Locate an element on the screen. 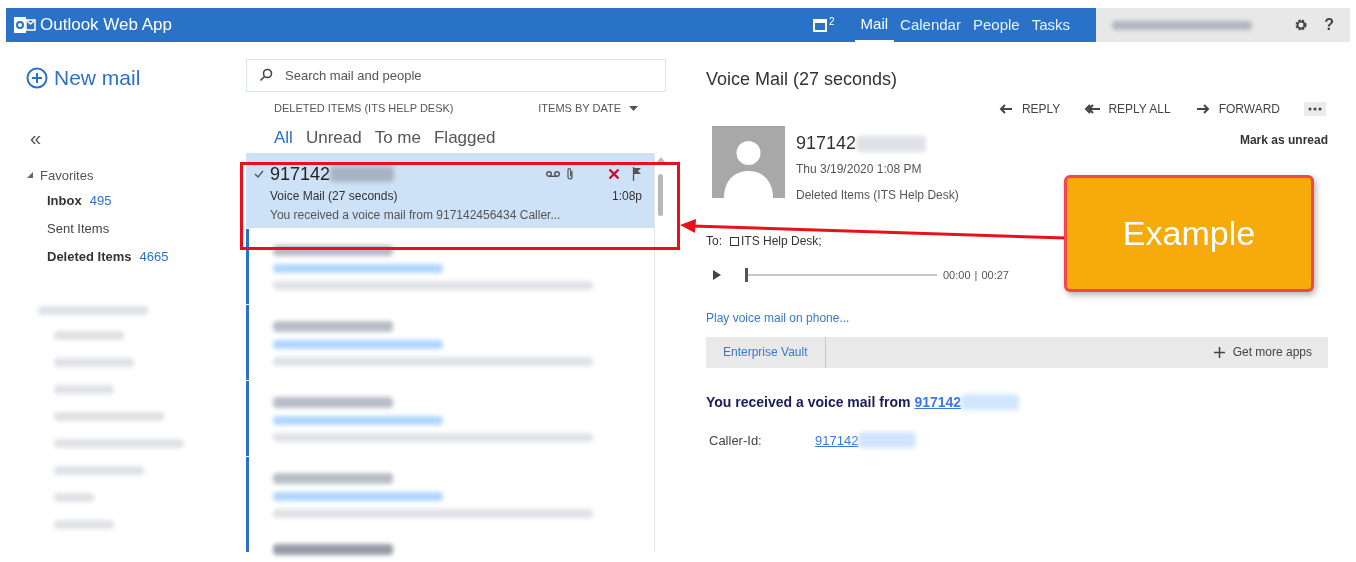 This screenshot has width=1356, height=562. plus-icon is located at coordinates (1219, 352).